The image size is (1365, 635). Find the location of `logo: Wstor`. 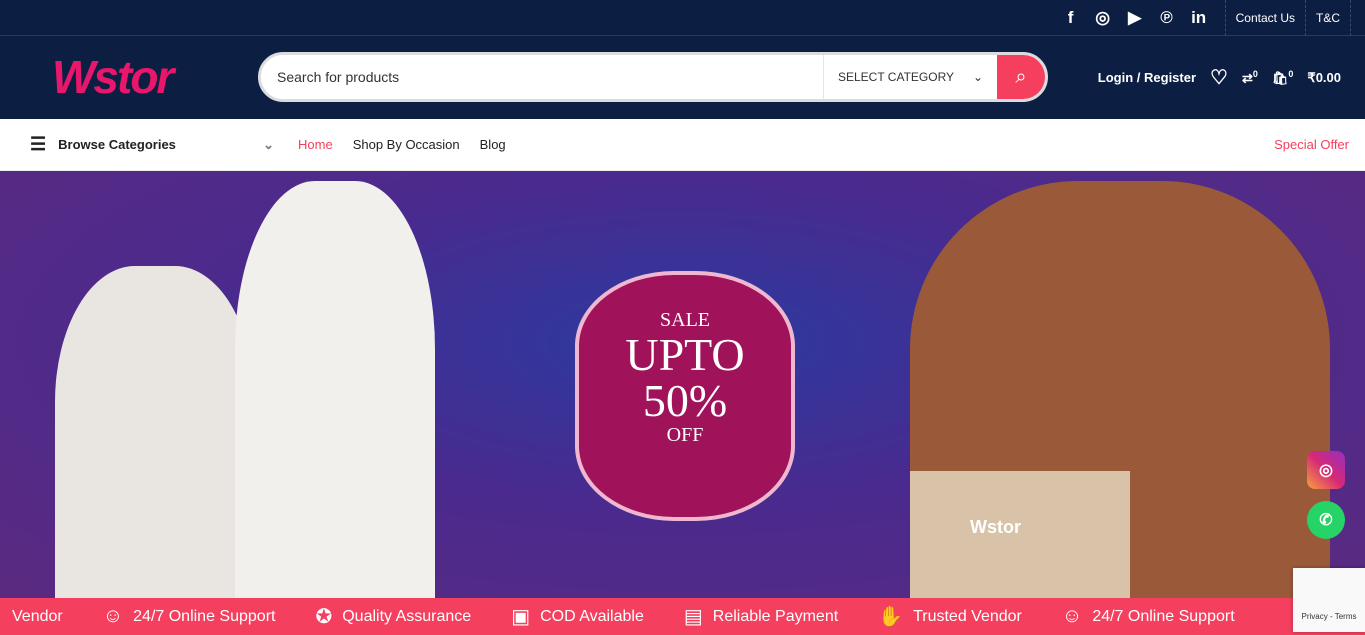

logo: Wstor is located at coordinates (113, 77).